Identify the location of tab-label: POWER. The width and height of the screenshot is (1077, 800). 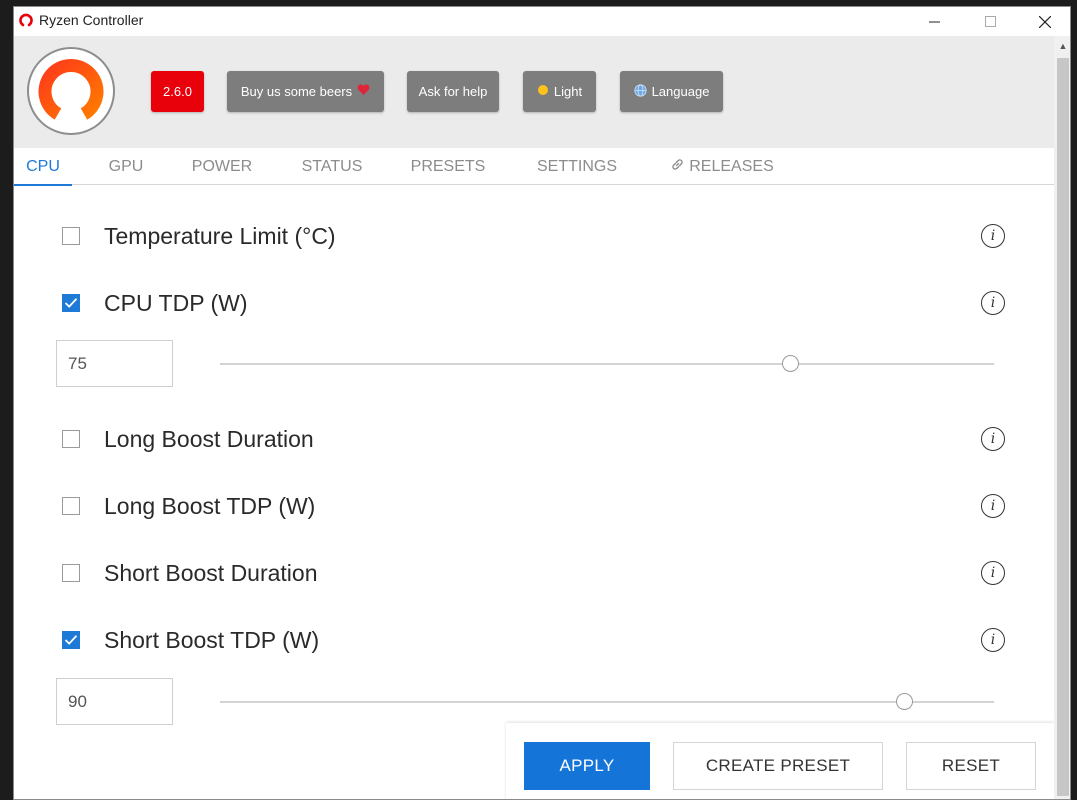
(222, 166).